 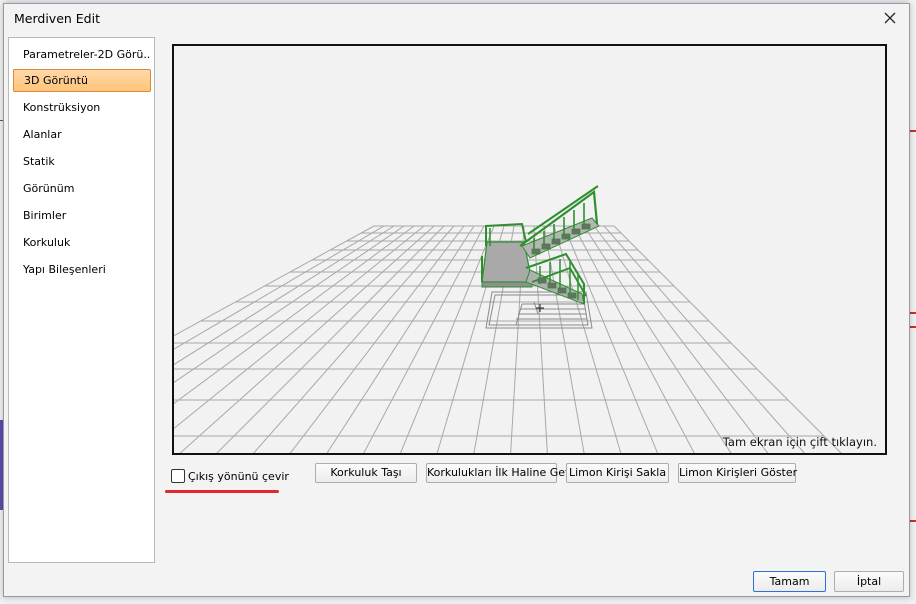 I want to click on flip-exit-direction-checkbox, so click(x=178, y=476).